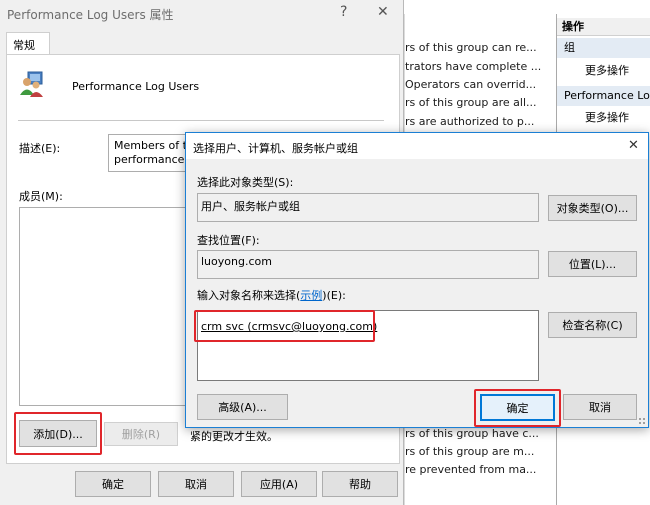 Image resolution: width=650 pixels, height=505 pixels. Describe the element at coordinates (154, 159) in the screenshot. I see `description-line: performance c` at that location.